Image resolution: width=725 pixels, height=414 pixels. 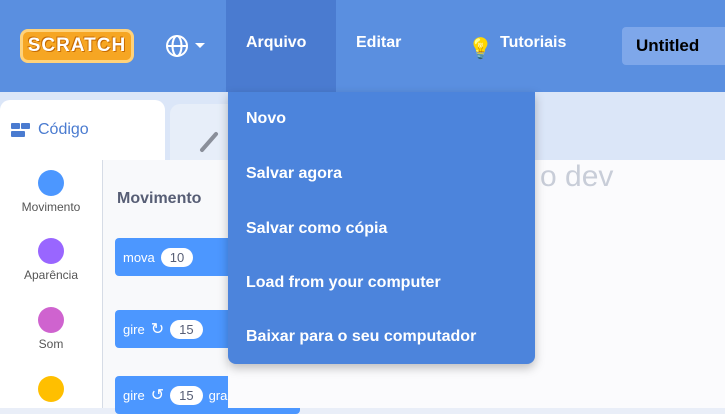 What do you see at coordinates (51, 275) in the screenshot?
I see `category-label: Aparência` at bounding box center [51, 275].